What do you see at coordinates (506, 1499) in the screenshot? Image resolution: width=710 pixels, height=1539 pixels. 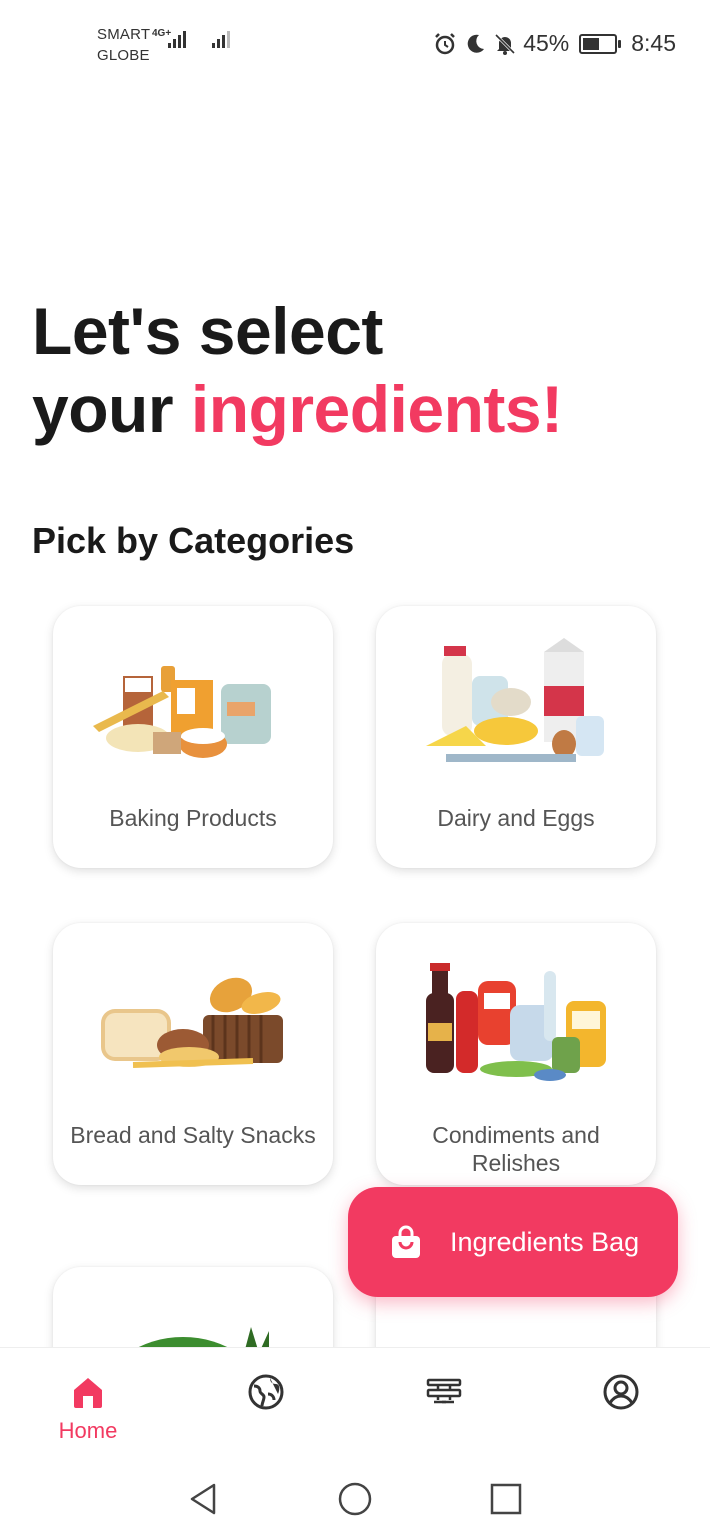 I see `recents-square-icon` at bounding box center [506, 1499].